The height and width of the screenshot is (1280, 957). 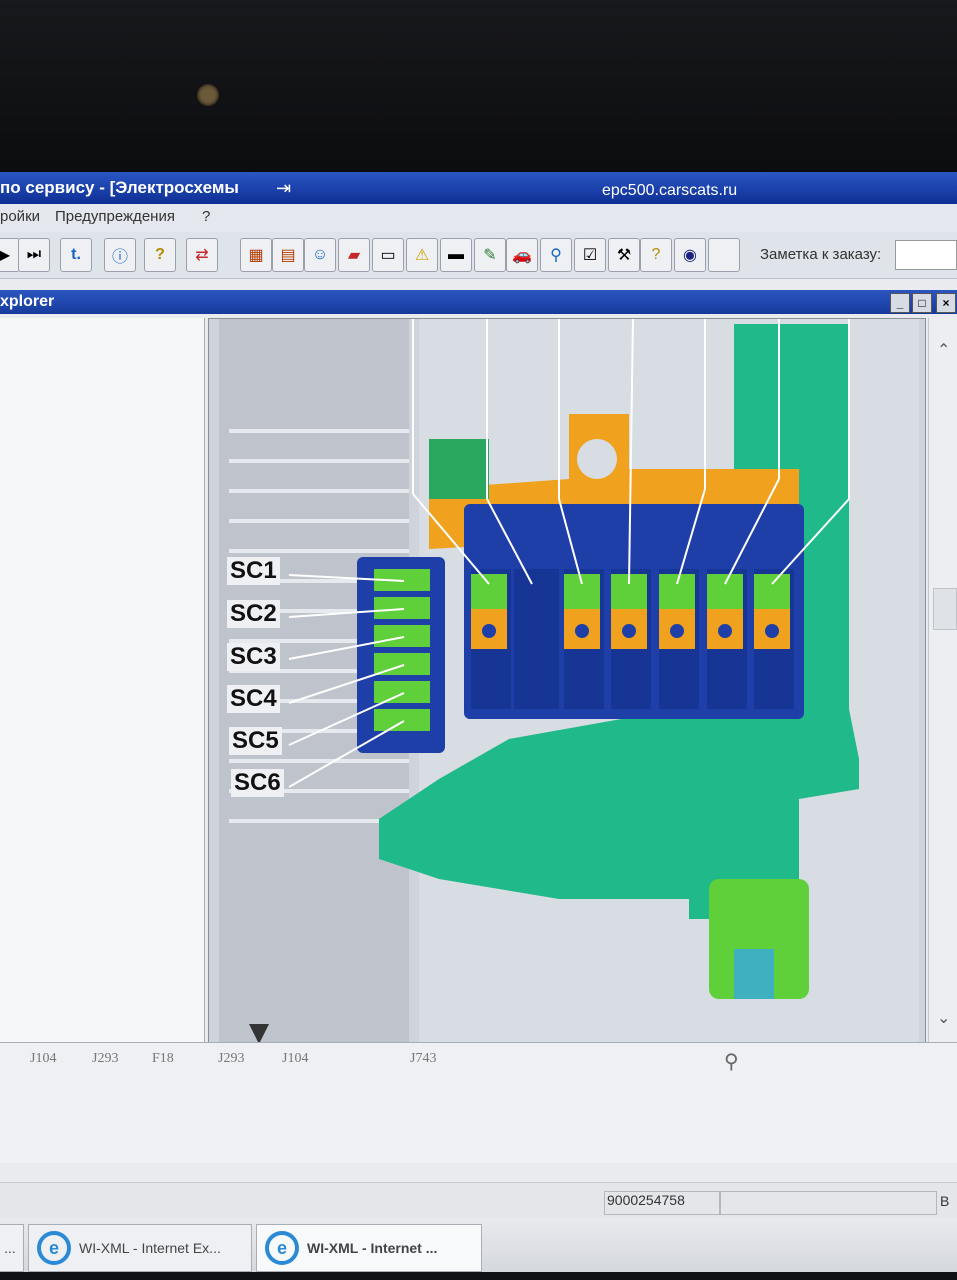 I want to click on ref-j104: J104, so click(x=43, y=1058).